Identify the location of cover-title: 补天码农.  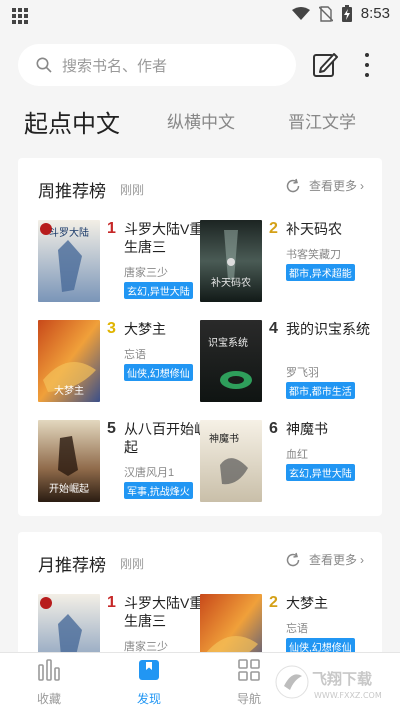
(231, 282).